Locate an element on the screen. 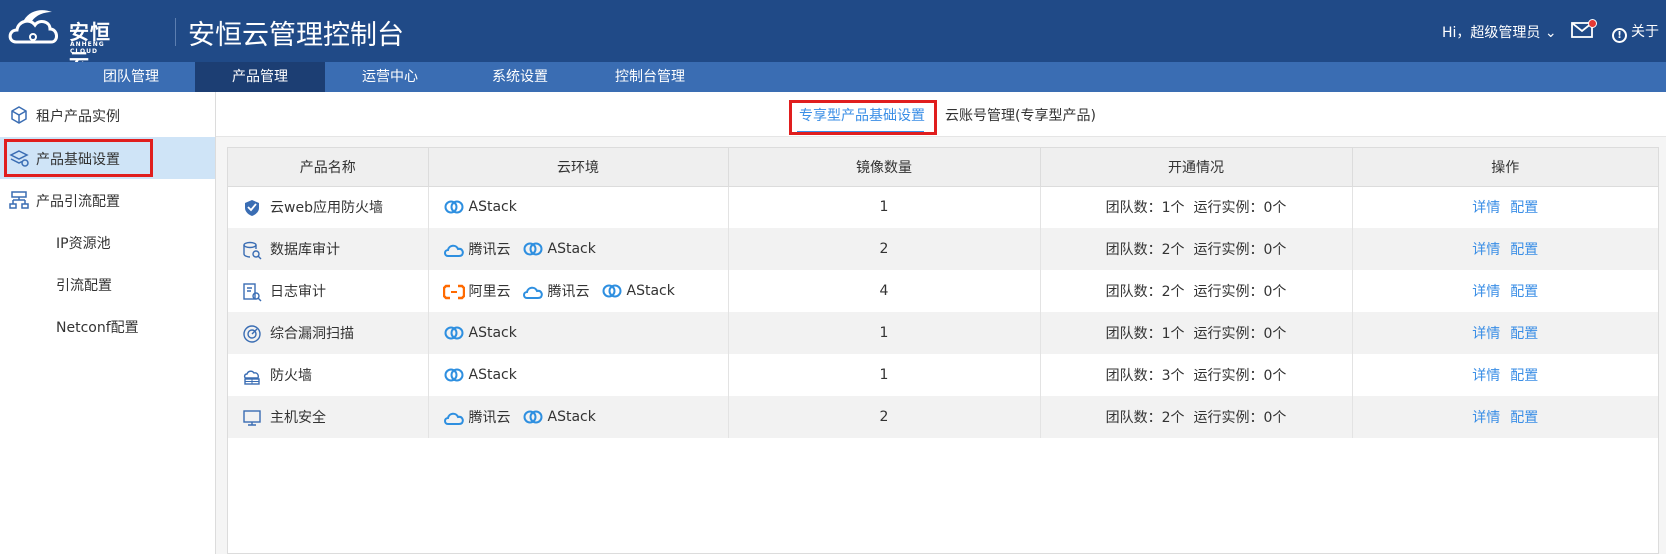 The image size is (1666, 554). product-name-cell: 综合漏洞扫描 is located at coordinates (328, 333).